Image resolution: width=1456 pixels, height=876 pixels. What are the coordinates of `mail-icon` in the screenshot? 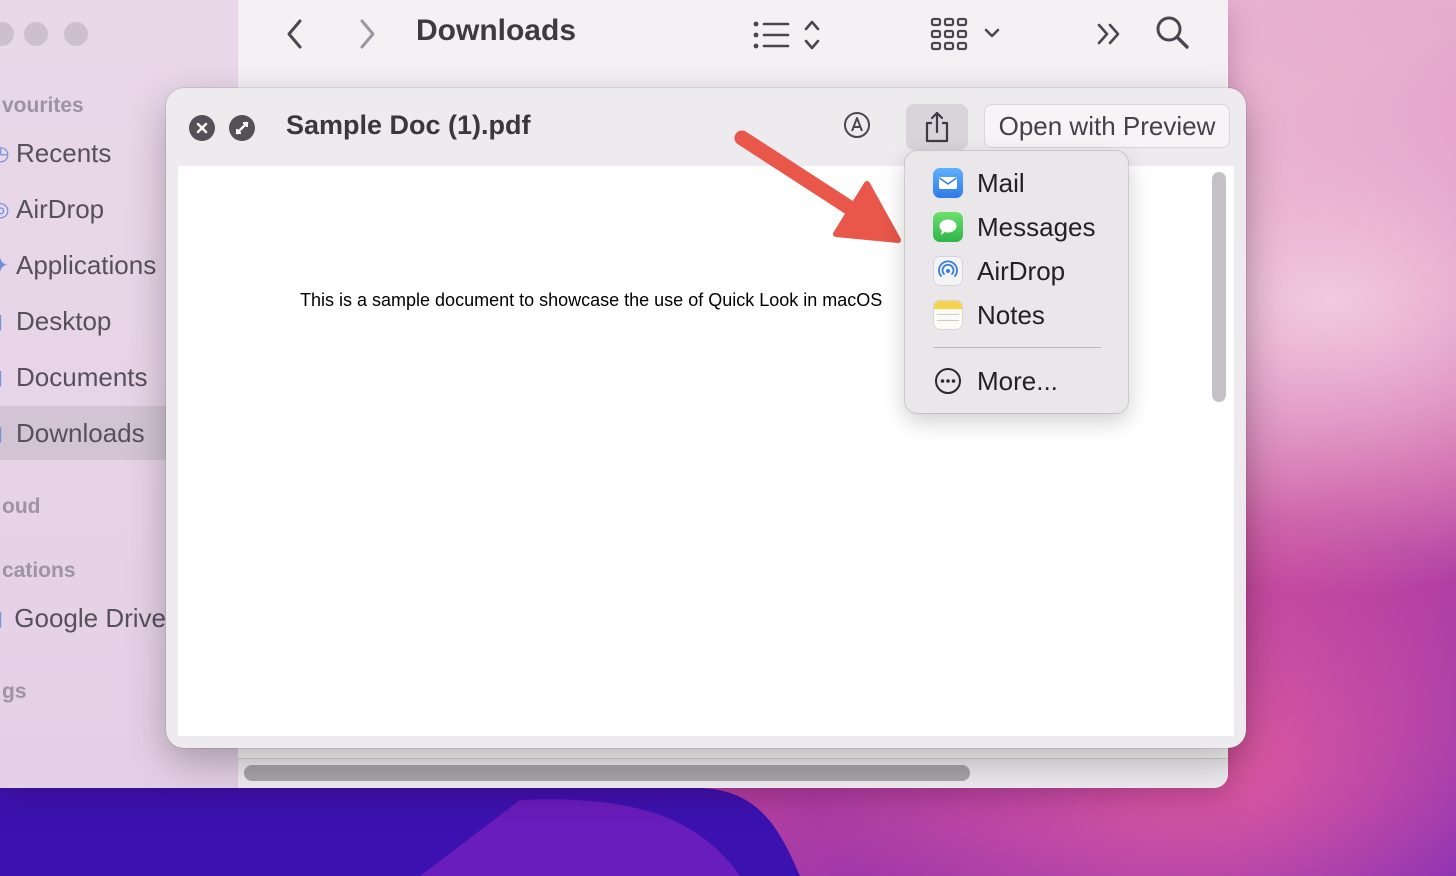 It's located at (948, 183).